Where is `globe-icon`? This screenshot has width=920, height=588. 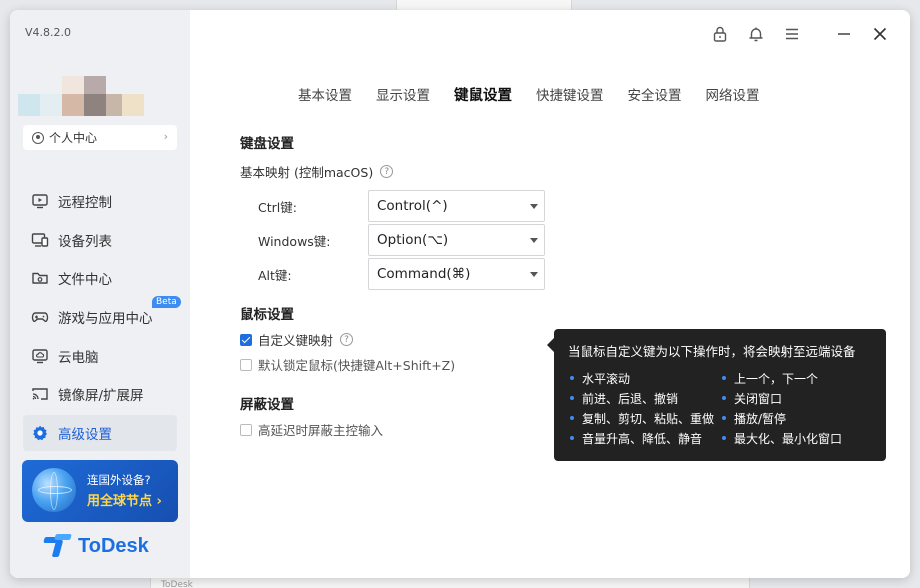 globe-icon is located at coordinates (54, 490).